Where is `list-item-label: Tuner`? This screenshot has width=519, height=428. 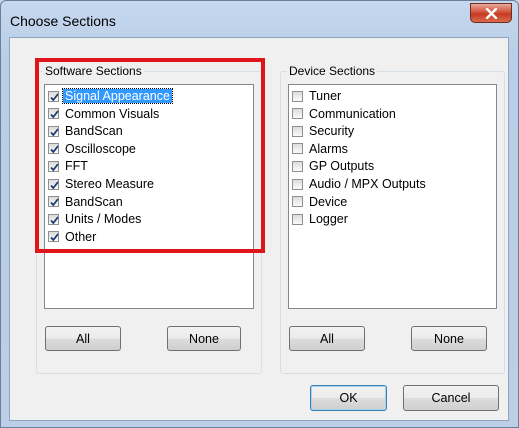
list-item-label: Tuner is located at coordinates (325, 96).